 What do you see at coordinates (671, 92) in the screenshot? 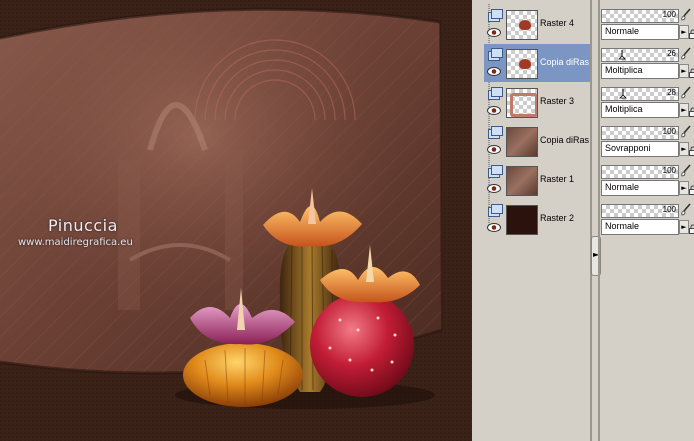
I see `opacity-value: 28` at bounding box center [671, 92].